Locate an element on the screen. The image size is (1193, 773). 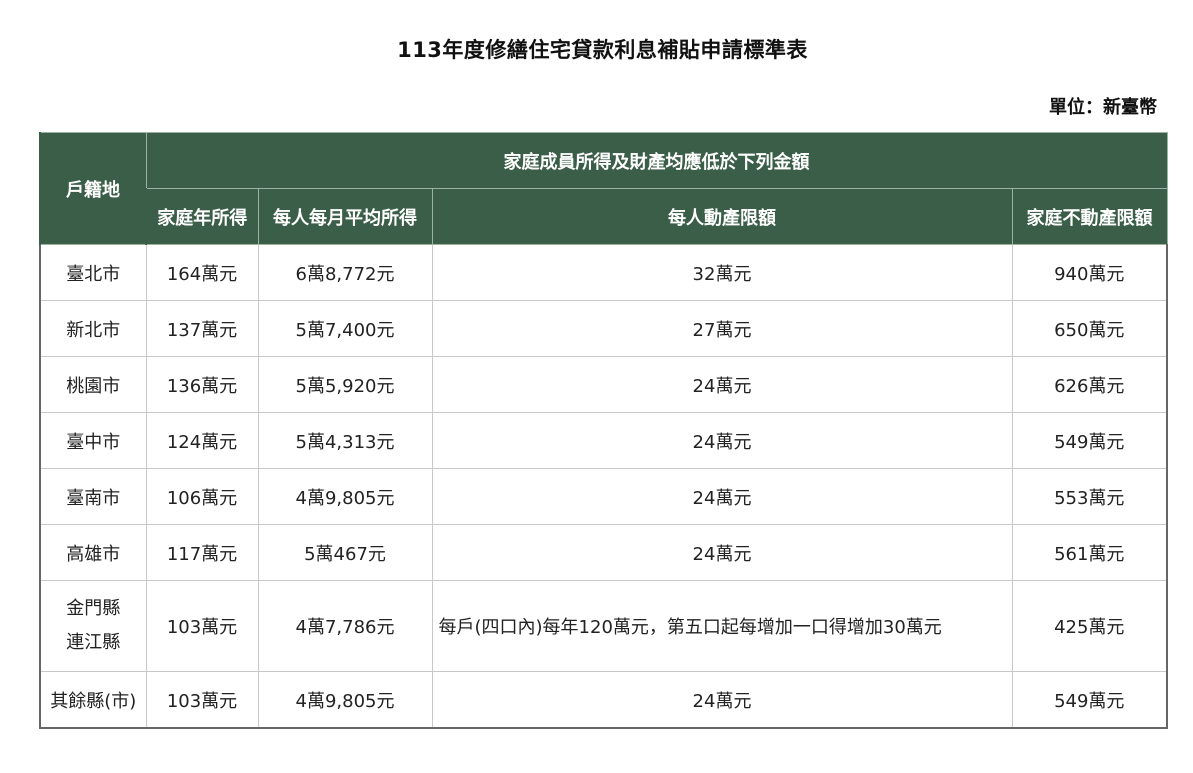
cell-region: 臺南市 is located at coordinates (93, 496).